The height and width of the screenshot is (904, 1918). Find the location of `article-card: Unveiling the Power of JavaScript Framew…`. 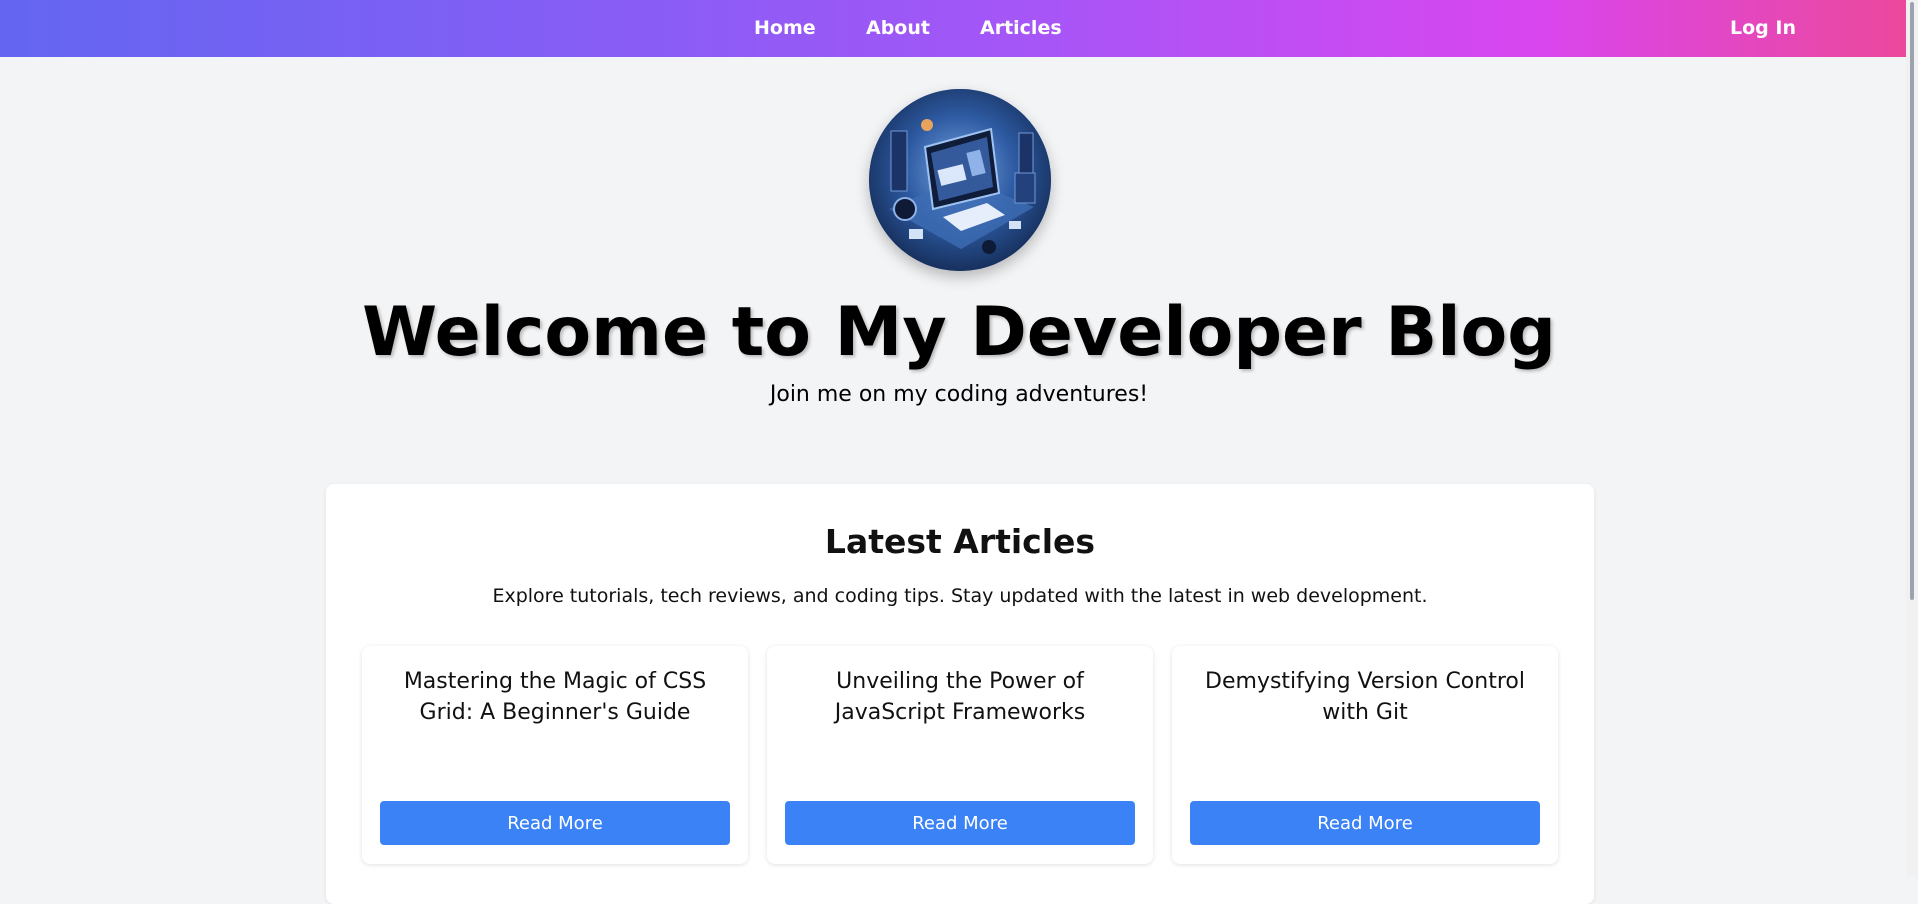

article-card: Unveiling the Power of JavaScript Framew… is located at coordinates (960, 755).